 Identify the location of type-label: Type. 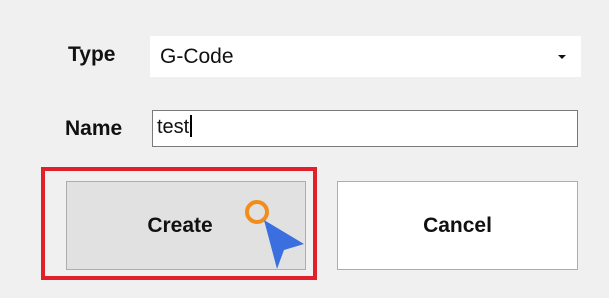
(92, 54).